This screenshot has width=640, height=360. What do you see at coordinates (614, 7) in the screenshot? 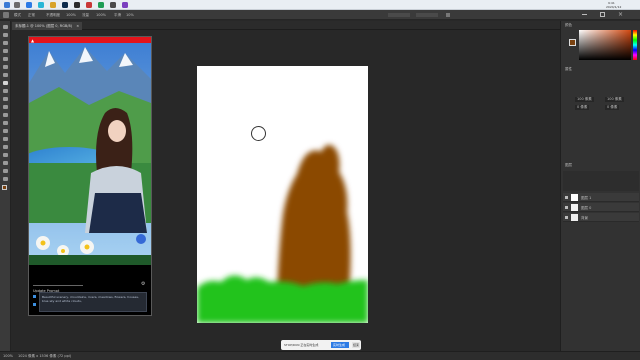
I see `clock-date: 2024/1/12` at bounding box center [614, 7].